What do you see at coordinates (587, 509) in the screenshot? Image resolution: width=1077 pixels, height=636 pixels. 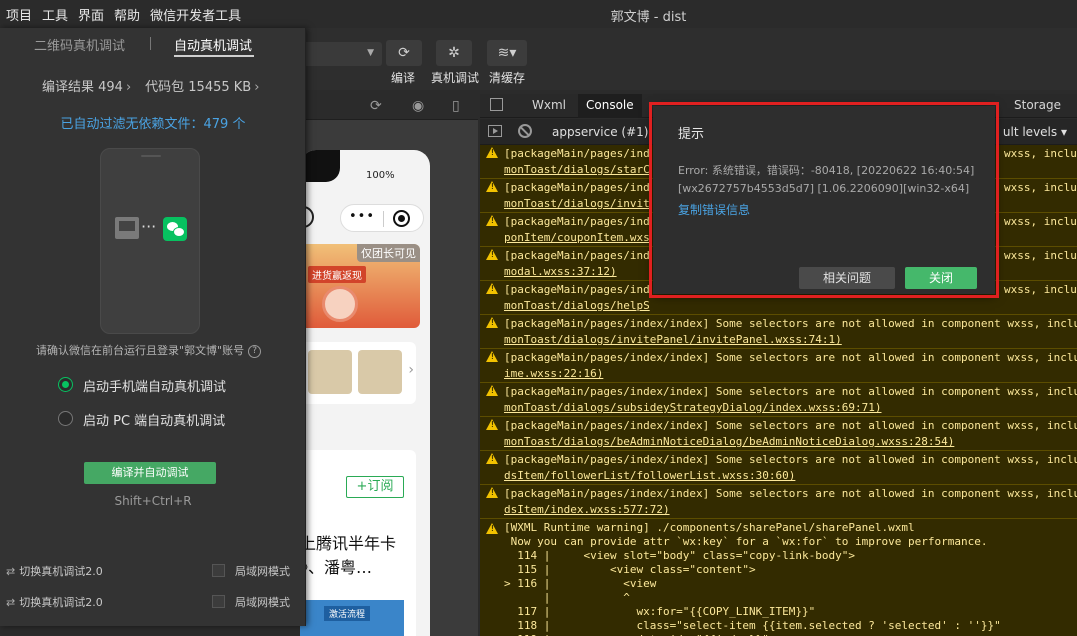 I see `log-source-link: dsItem/index.wxss:577:72)` at bounding box center [587, 509].